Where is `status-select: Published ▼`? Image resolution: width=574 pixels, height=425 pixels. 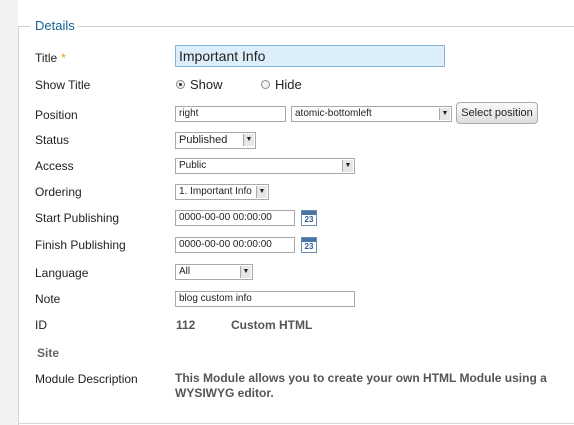
status-select: Published ▼ is located at coordinates (215, 140).